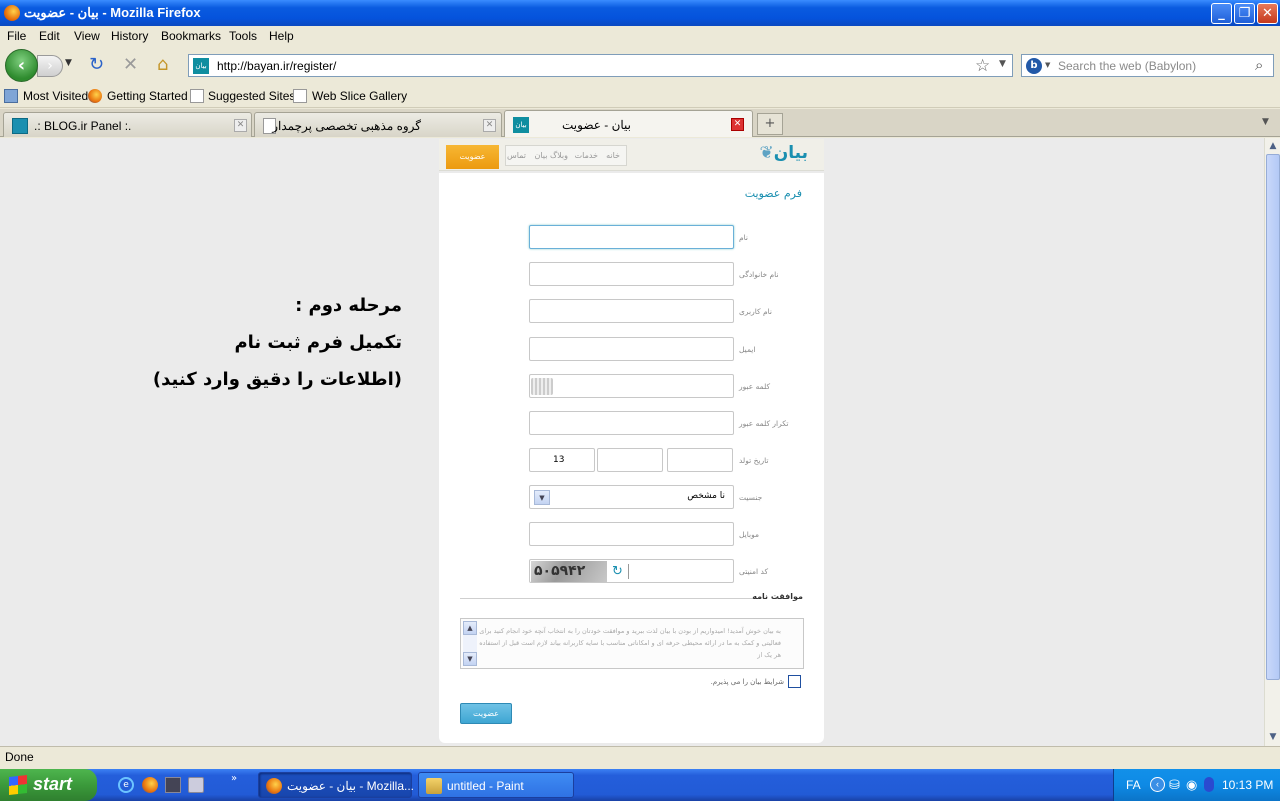 The height and width of the screenshot is (801, 1280). Describe the element at coordinates (1244, 13) in the screenshot. I see `maximize-button: ❐` at that location.